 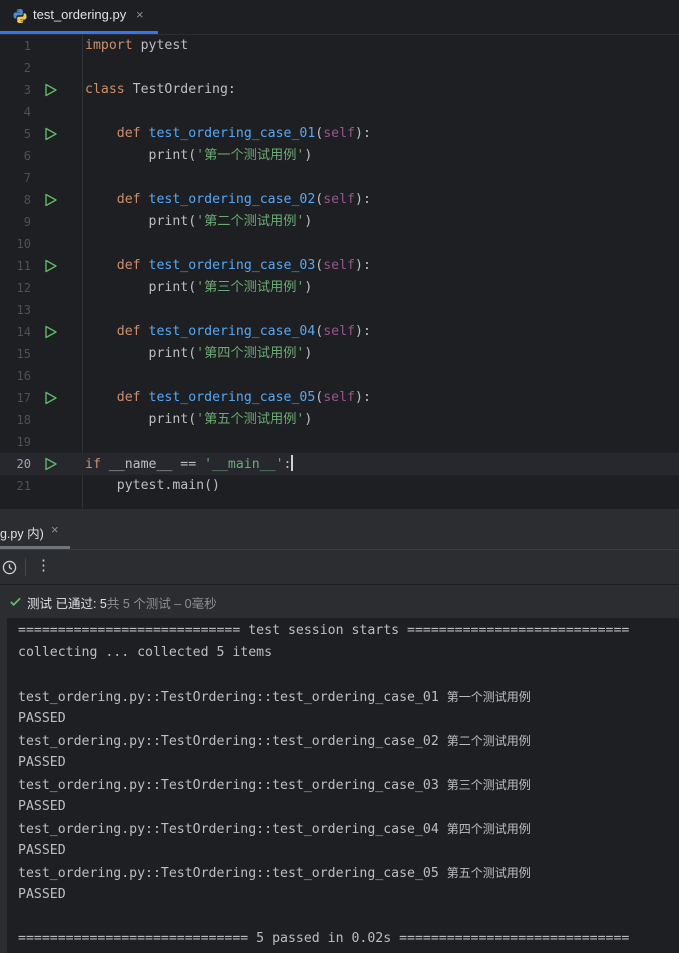 What do you see at coordinates (250, 221) in the screenshot?
I see `code-token: '第二个测试用例'` at bounding box center [250, 221].